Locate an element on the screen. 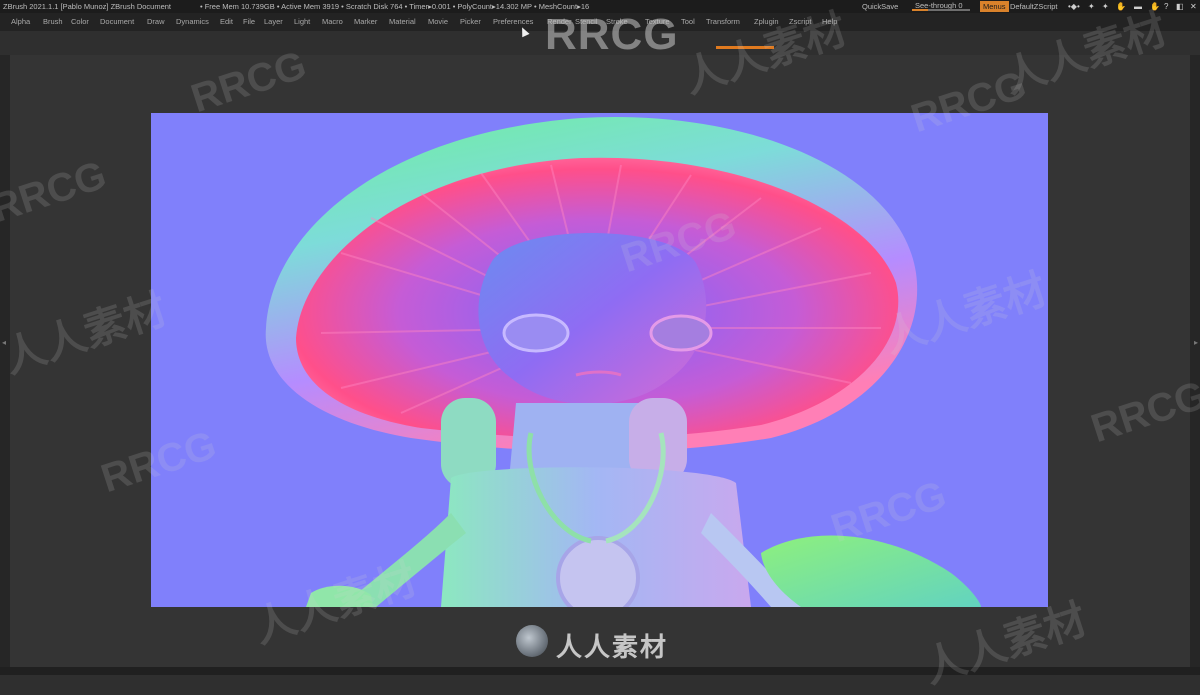  menu-light: Light is located at coordinates (302, 22).